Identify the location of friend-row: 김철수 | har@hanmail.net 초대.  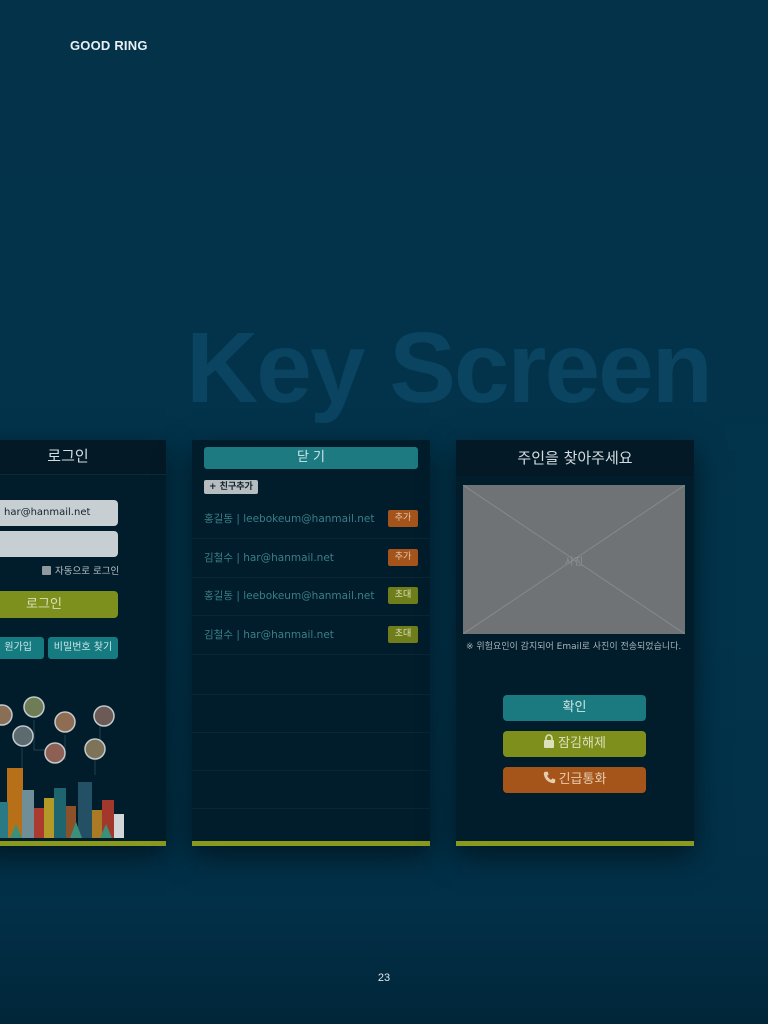
(311, 635).